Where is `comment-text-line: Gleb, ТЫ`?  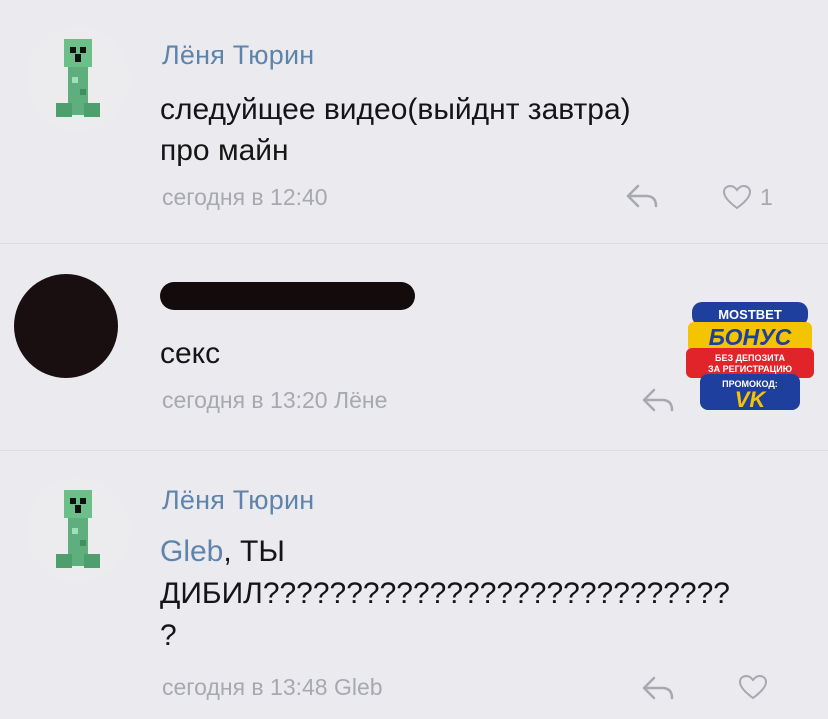
comment-text-line: Gleb, ТЫ is located at coordinates (222, 552).